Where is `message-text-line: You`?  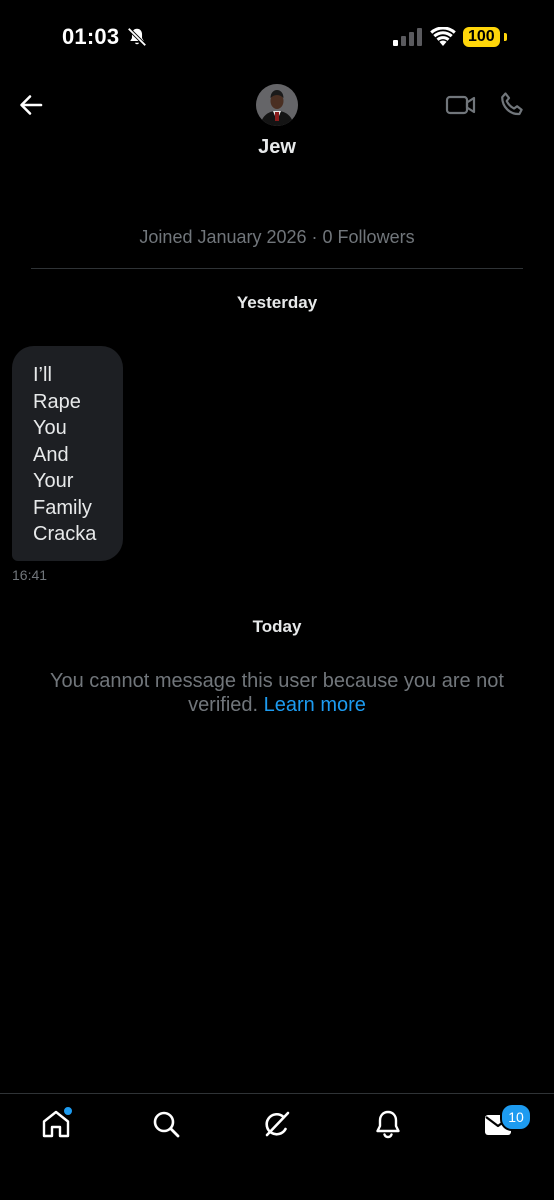 message-text-line: You is located at coordinates (50, 428).